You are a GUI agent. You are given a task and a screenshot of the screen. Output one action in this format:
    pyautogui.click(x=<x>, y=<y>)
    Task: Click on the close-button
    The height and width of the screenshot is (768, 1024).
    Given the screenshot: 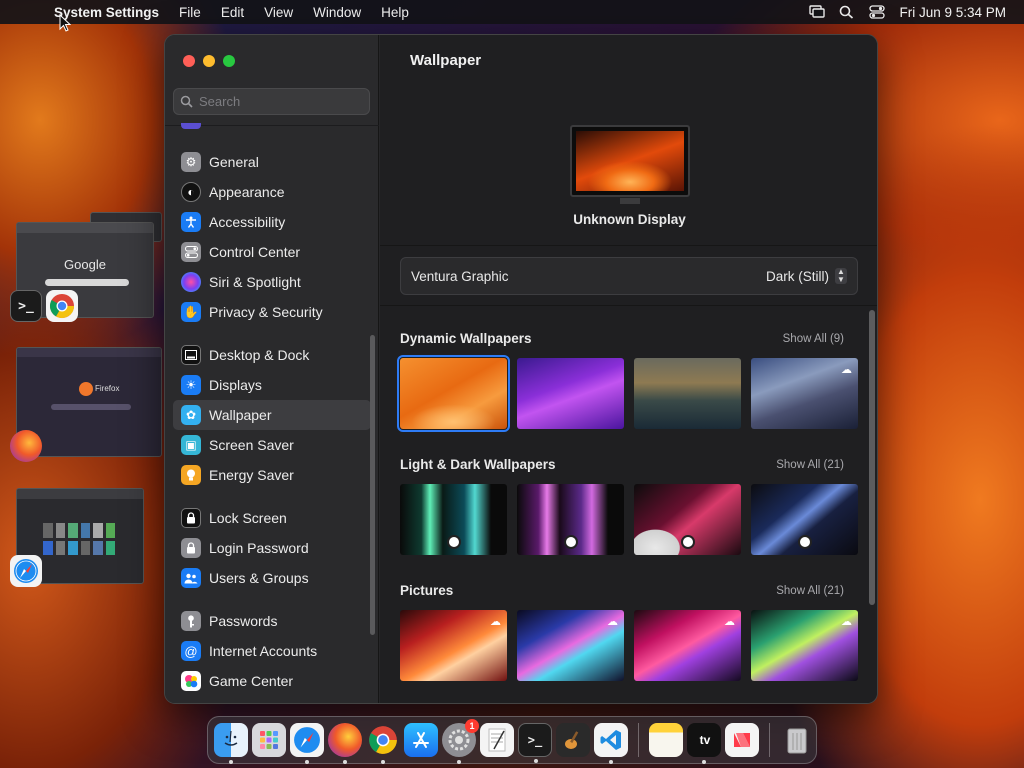 What is the action you would take?
    pyautogui.click(x=189, y=61)
    